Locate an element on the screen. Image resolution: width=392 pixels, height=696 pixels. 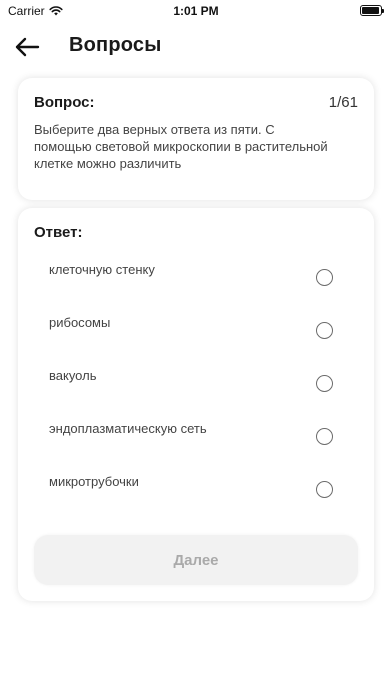
clock: 1:01 PM is located at coordinates (196, 11).